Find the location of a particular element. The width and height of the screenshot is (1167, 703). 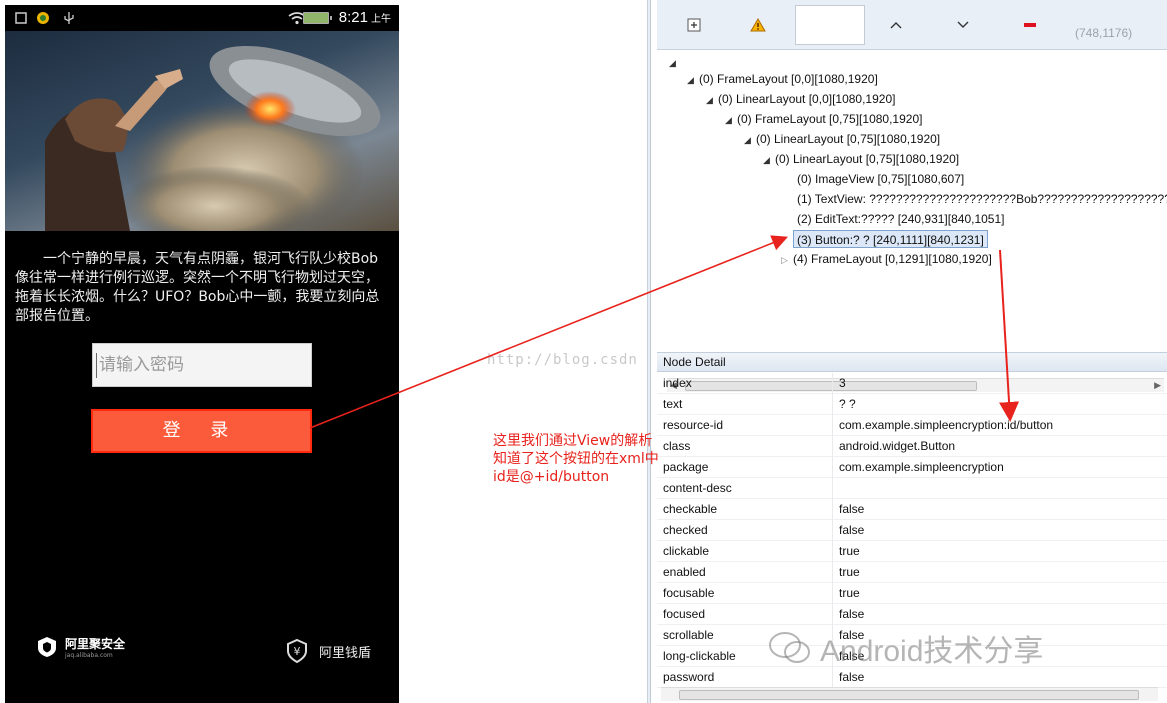

toolbar-search-box is located at coordinates (830, 25).